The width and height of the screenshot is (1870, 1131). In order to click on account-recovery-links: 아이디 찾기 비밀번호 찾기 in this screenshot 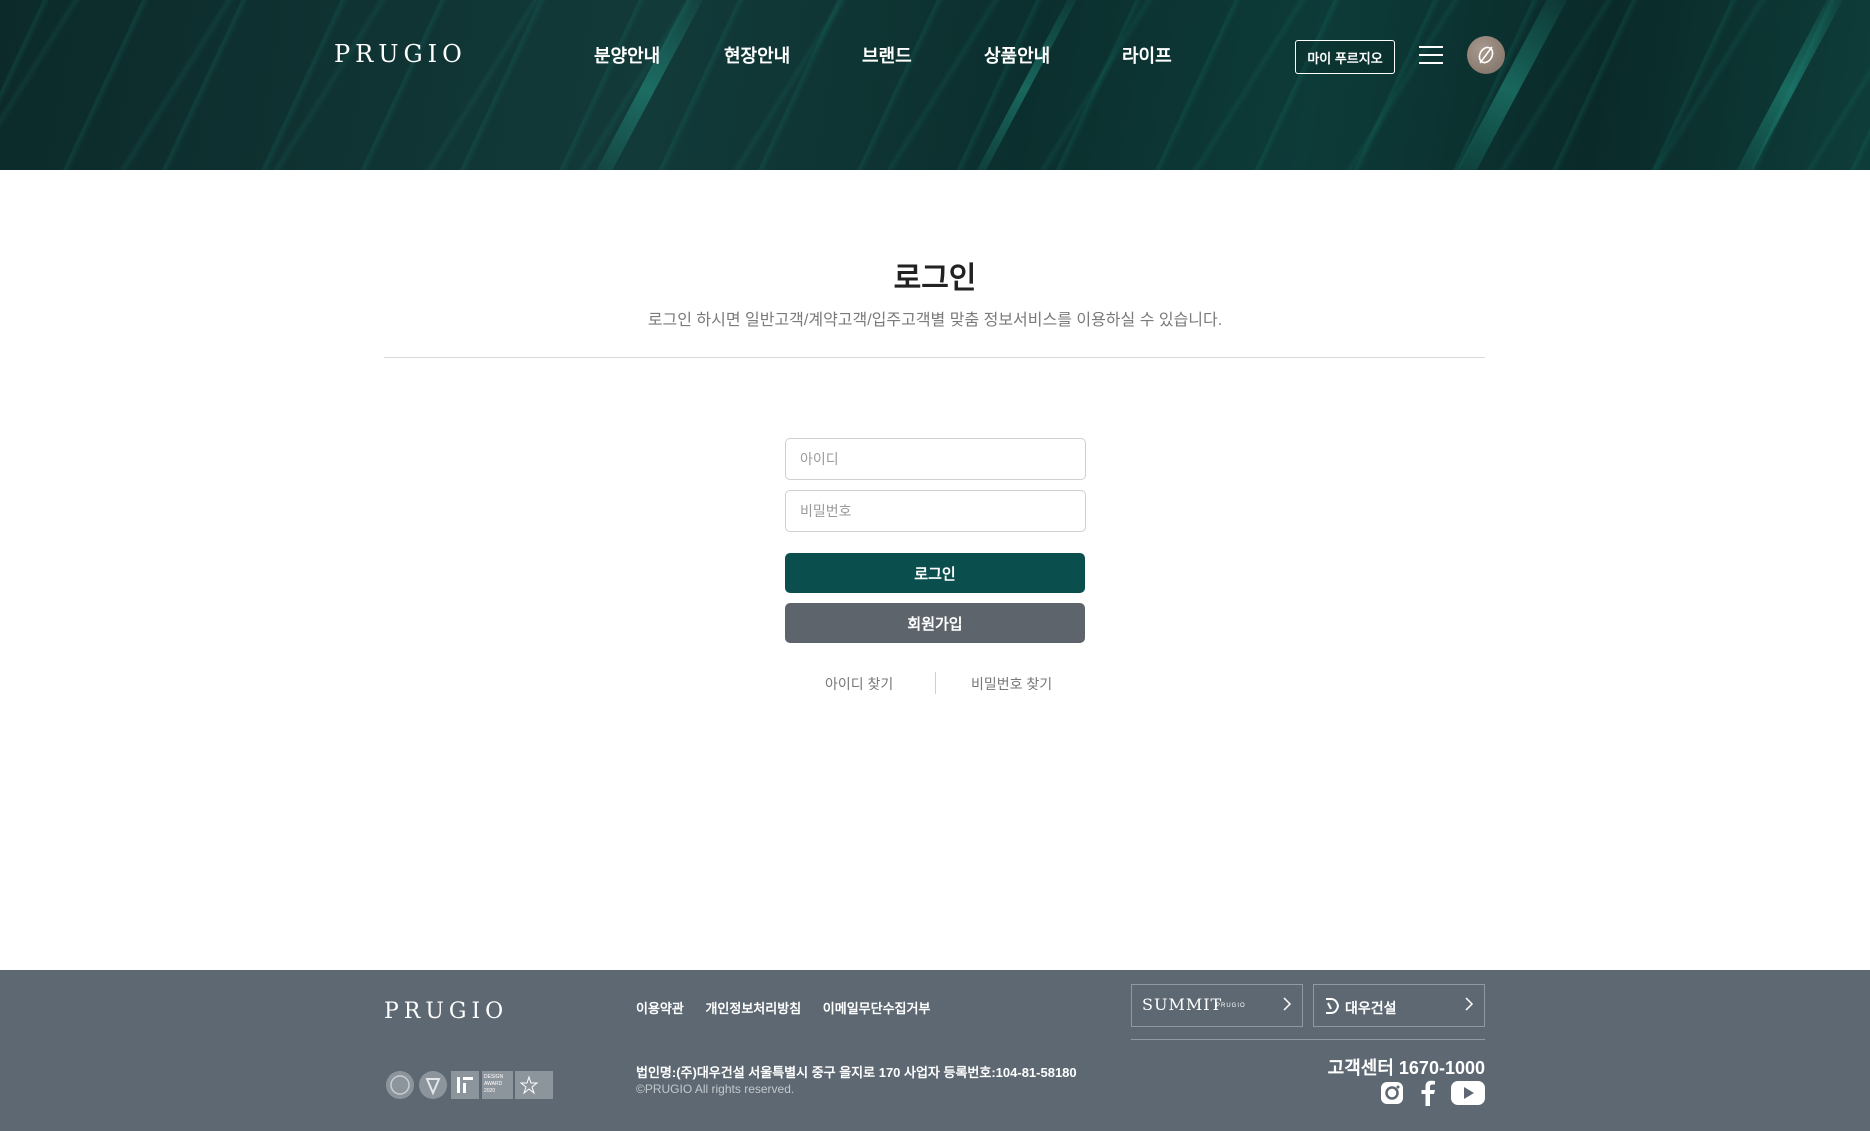, I will do `click(935, 683)`.